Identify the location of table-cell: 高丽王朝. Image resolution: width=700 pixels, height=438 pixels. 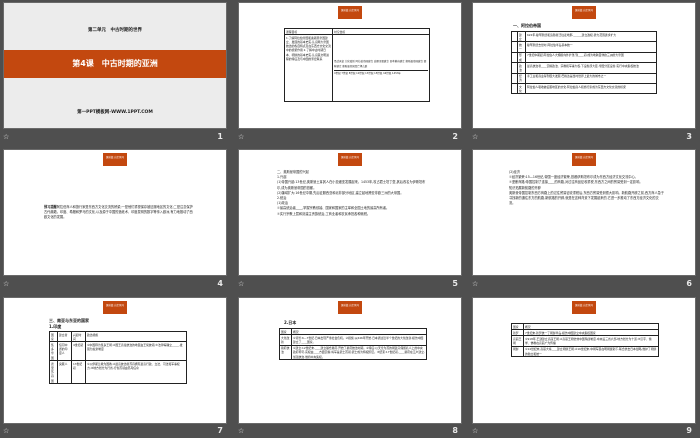
(517, 341).